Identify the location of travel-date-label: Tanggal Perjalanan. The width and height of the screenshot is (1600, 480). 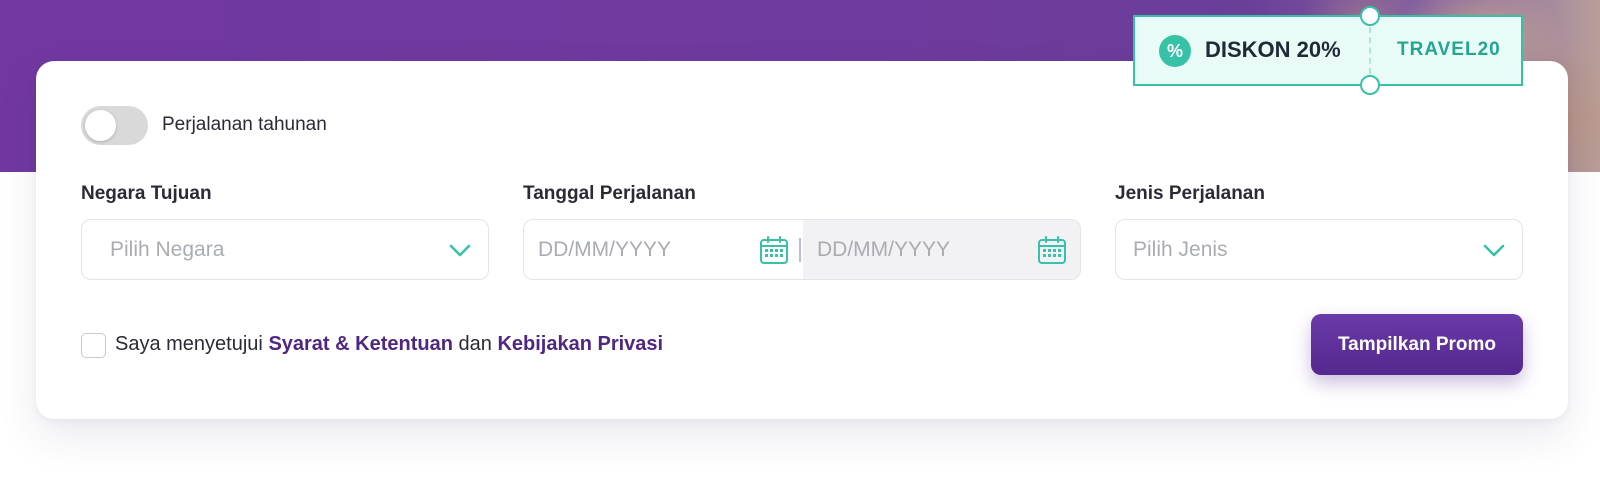
(609, 193).